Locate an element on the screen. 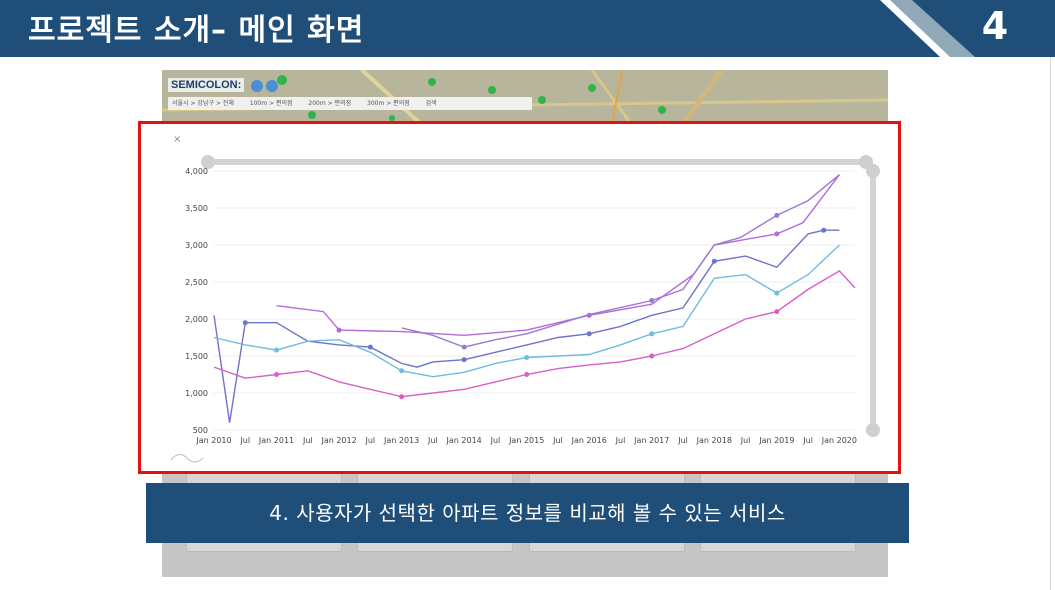  x-tick-label: Jan 2015 is located at coordinates (526, 440).